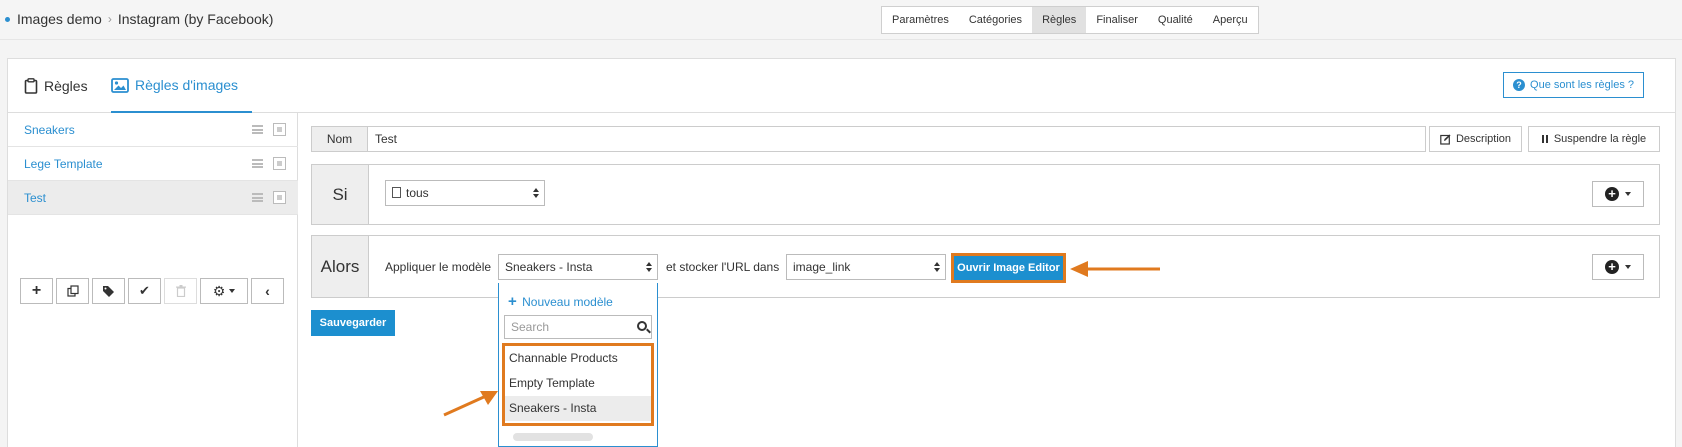 This screenshot has height=447, width=1682. What do you see at coordinates (1175, 20) in the screenshot?
I see `step-qualite: Qualité` at bounding box center [1175, 20].